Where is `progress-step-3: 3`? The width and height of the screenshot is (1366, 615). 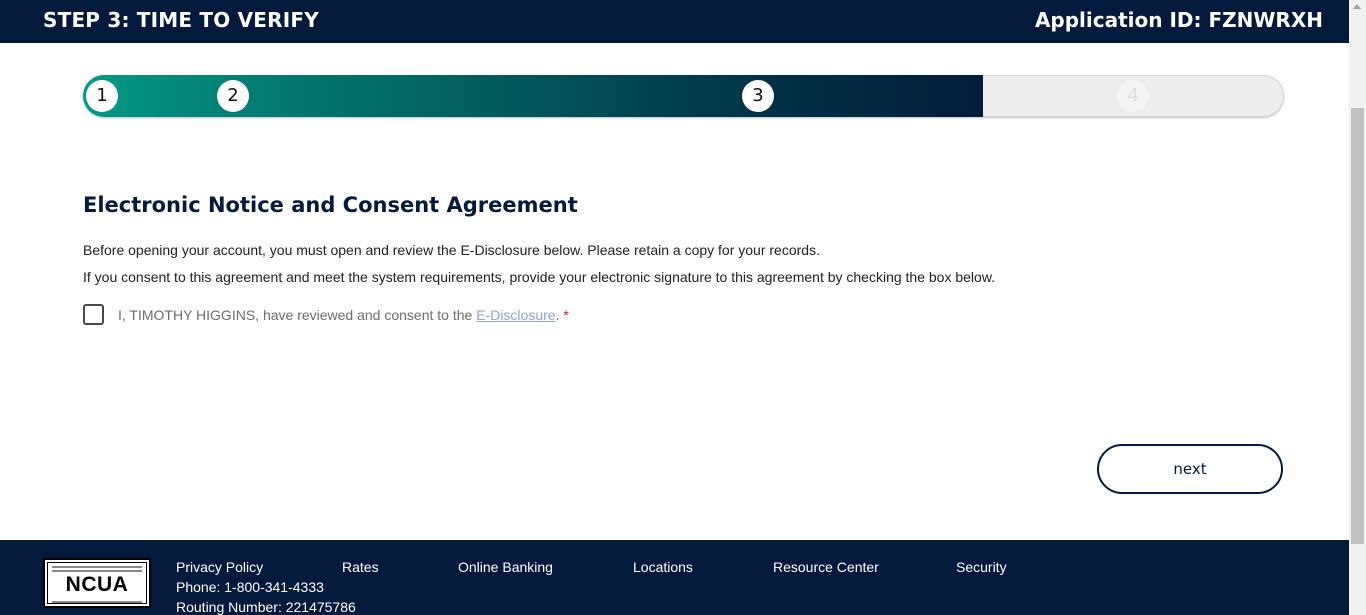
progress-step-3: 3 is located at coordinates (758, 96).